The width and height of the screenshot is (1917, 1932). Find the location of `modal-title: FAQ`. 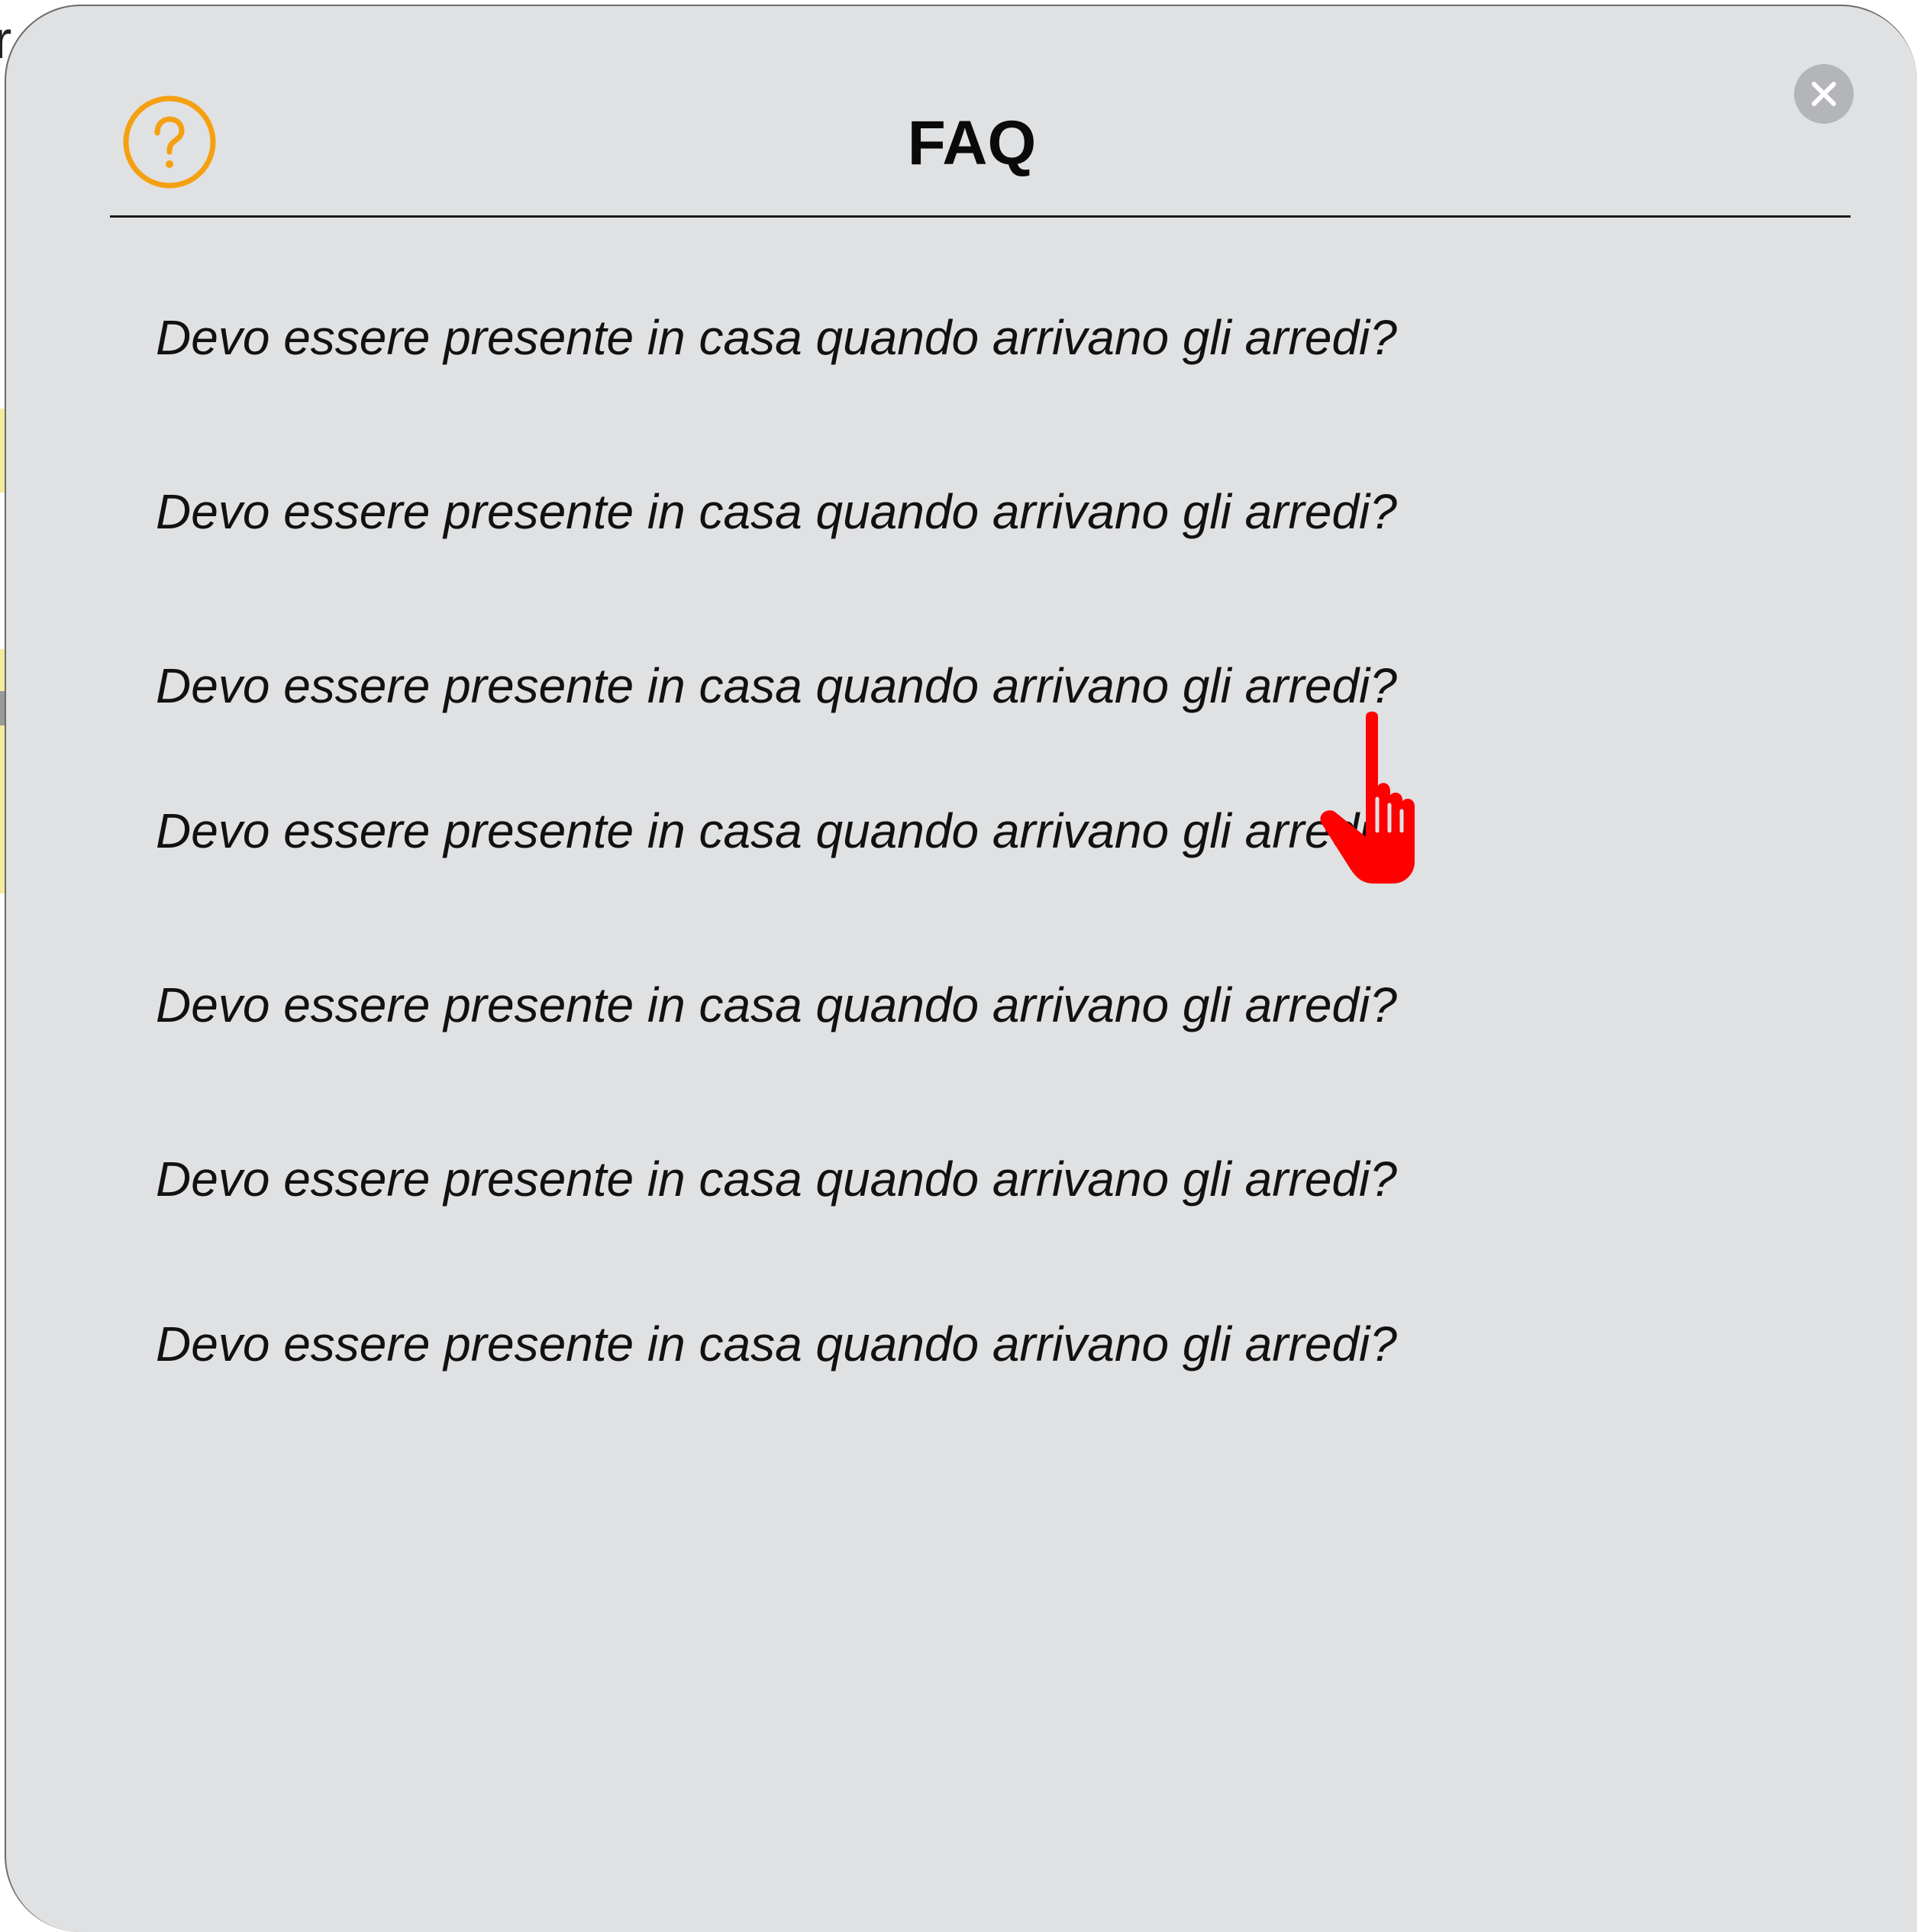

modal-title: FAQ is located at coordinates (972, 143).